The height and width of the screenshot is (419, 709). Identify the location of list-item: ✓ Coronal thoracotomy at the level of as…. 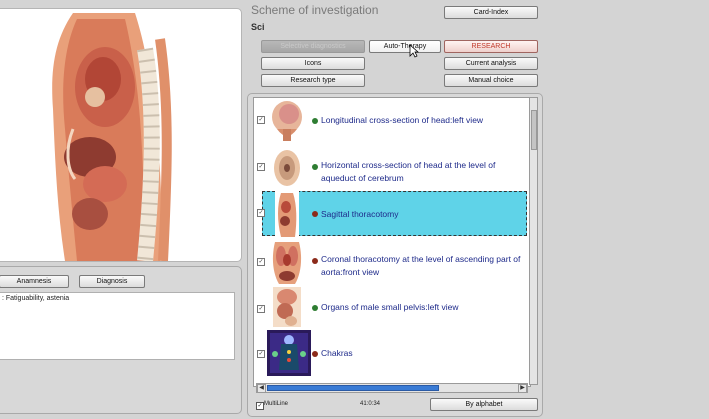
(392, 261).